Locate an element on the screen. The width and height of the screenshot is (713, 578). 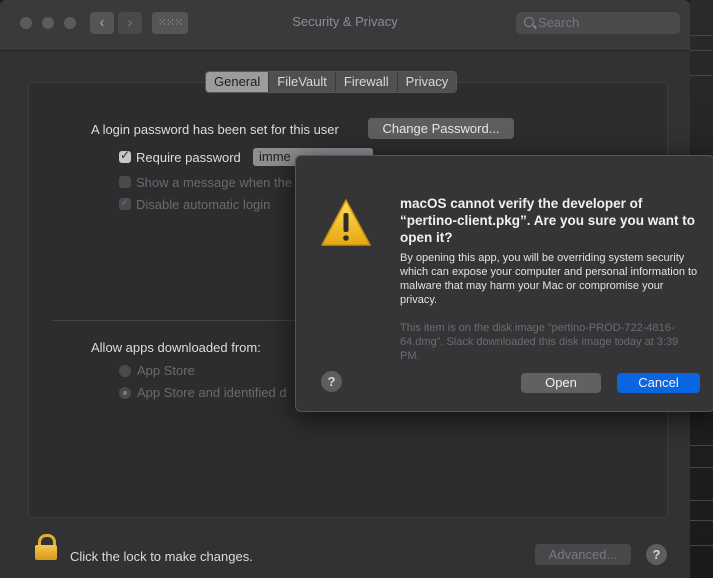
tab-general: General is located at coordinates (238, 82).